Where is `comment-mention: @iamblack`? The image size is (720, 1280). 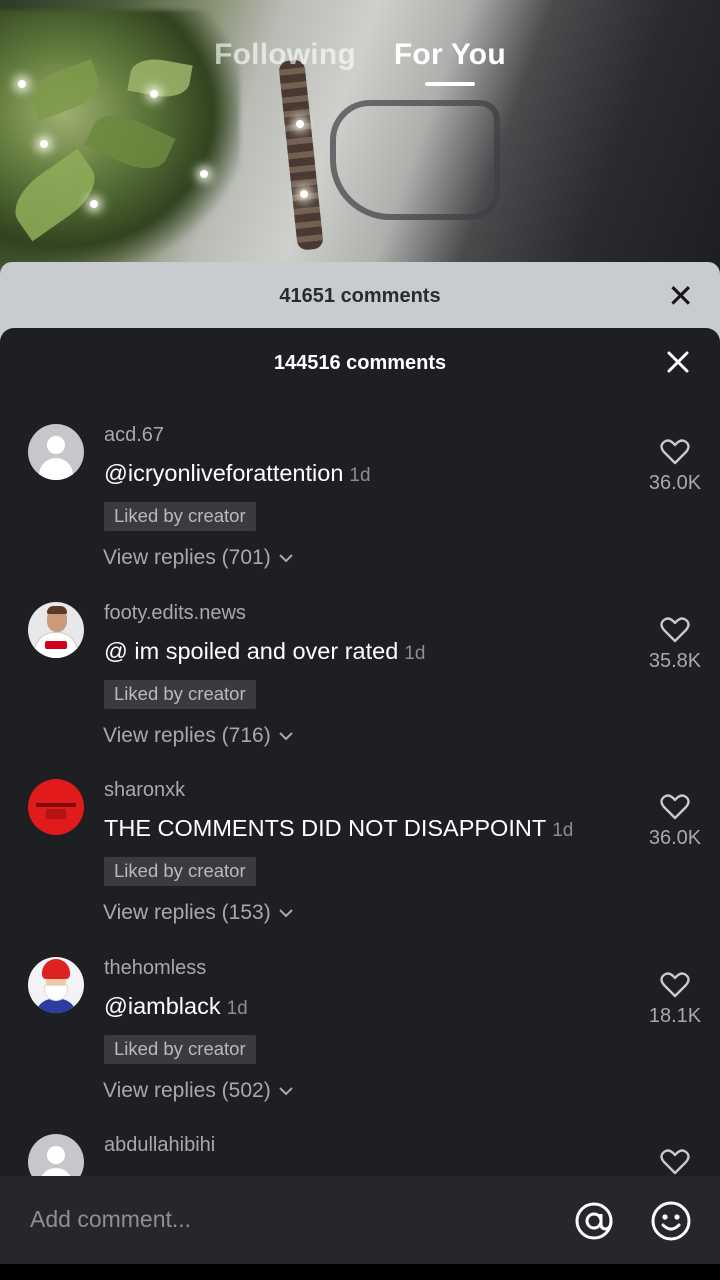 comment-mention: @iamblack is located at coordinates (162, 1006).